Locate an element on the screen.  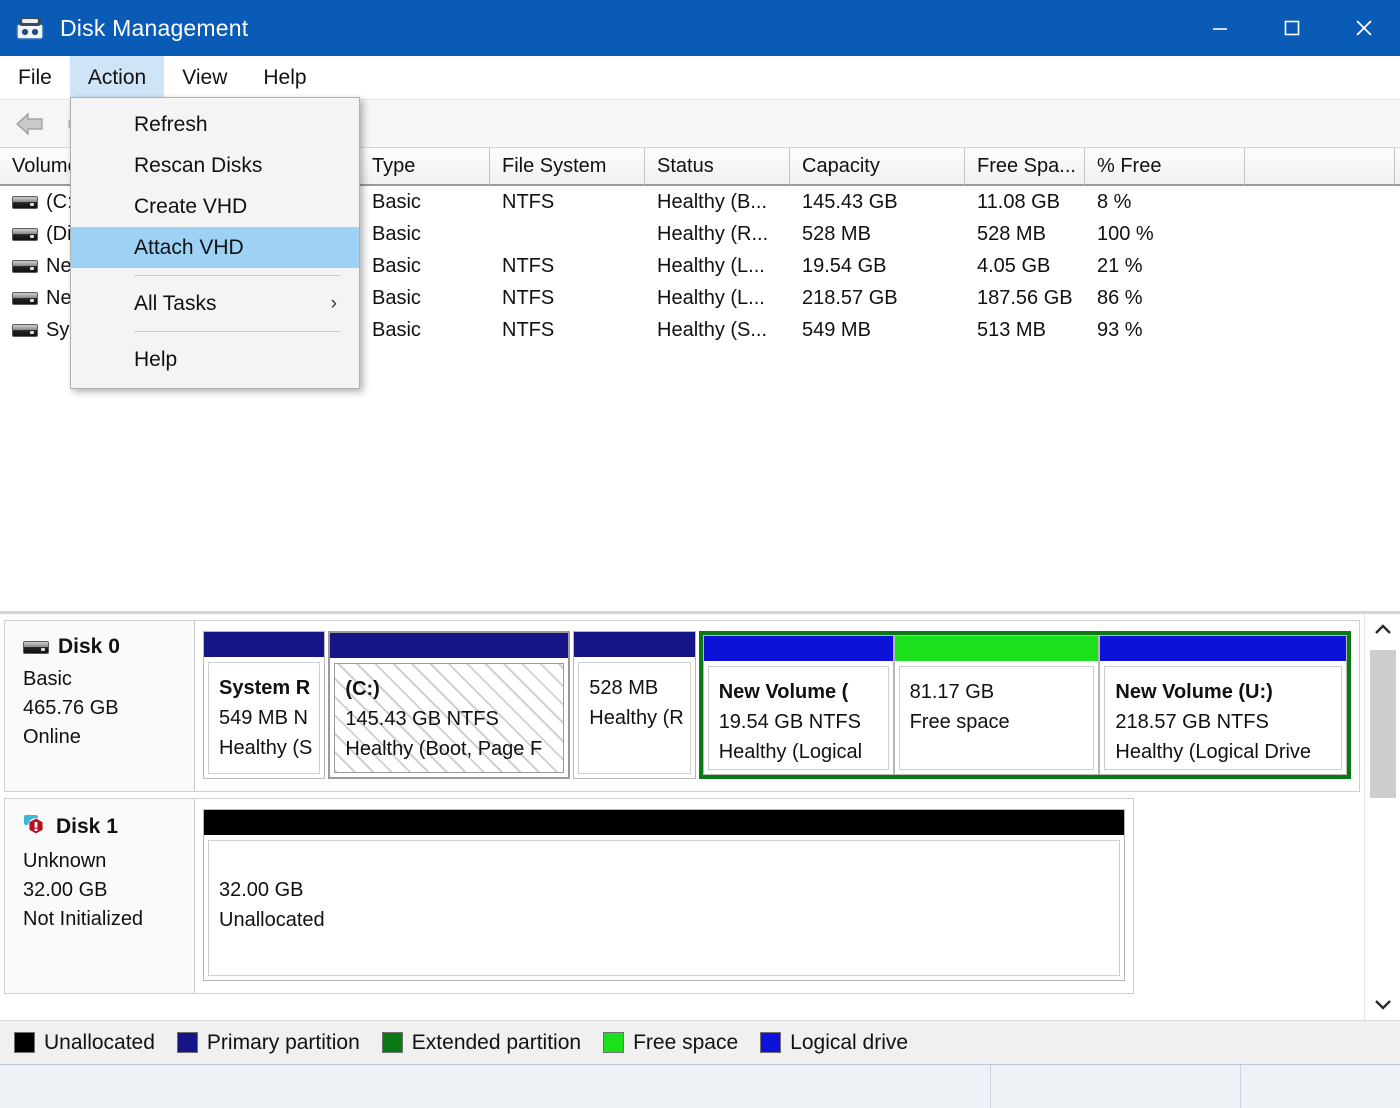
partition-status: Healthy (Logical Drive is located at coordinates (1213, 752).